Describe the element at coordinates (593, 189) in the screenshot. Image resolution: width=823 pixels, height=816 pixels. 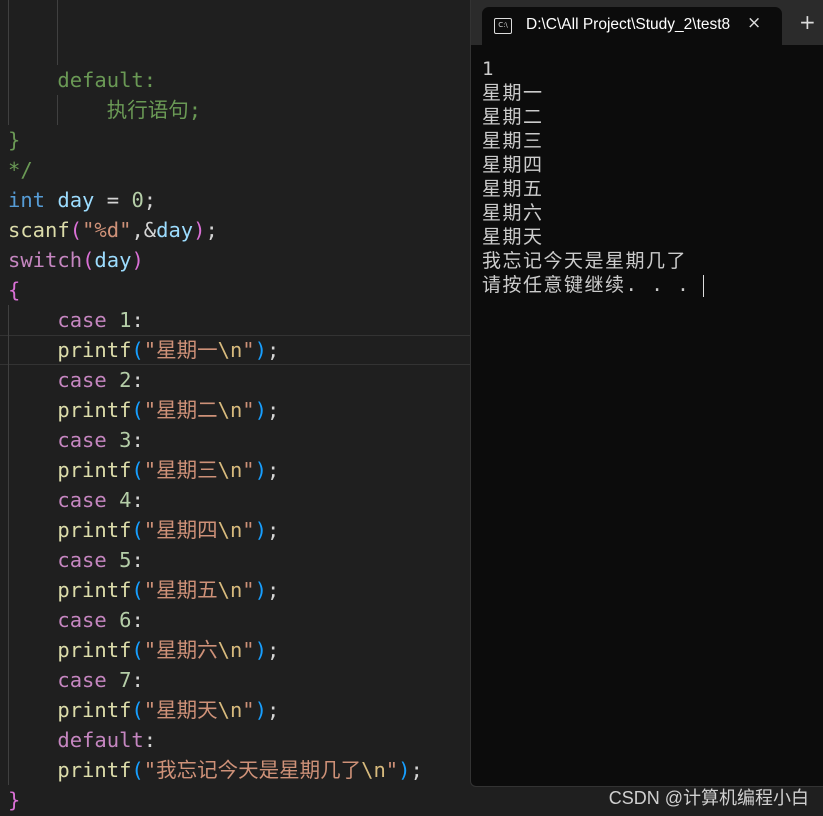
I see `output-line: 星期五` at that location.